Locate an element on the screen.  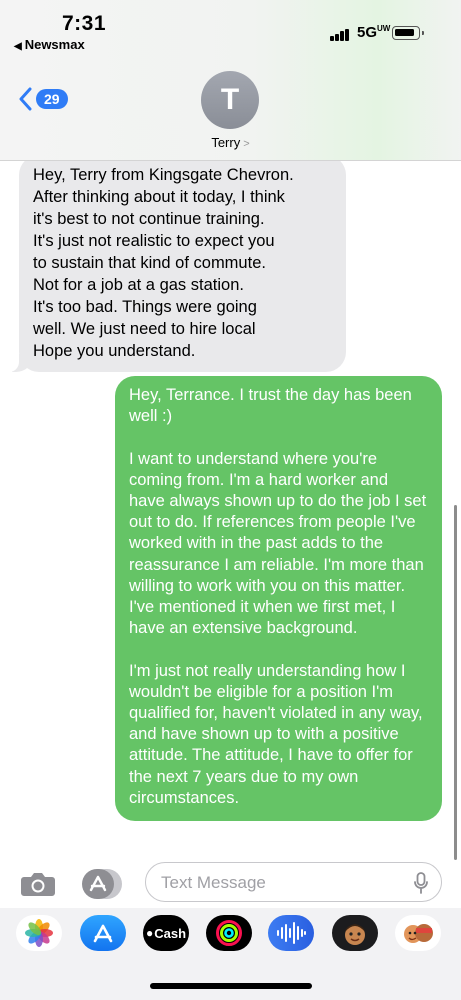
back-to-app-link: ◀ Newsmax is located at coordinates (49, 44).